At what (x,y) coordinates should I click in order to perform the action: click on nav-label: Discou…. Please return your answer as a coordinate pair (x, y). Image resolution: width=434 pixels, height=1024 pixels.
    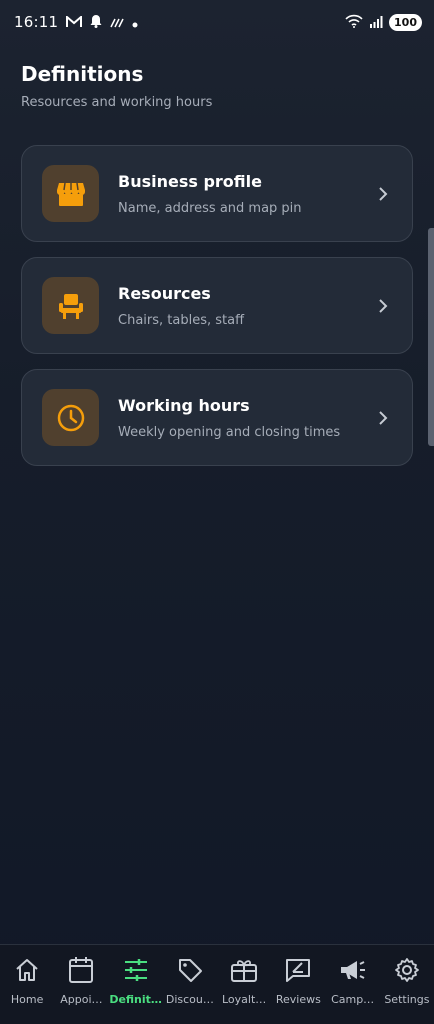
    Looking at the image, I should click on (189, 999).